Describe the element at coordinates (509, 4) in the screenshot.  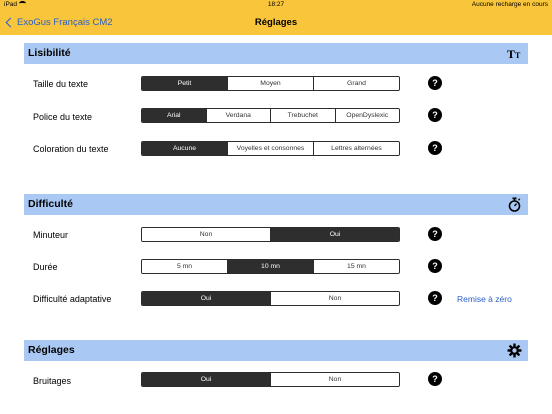
I see `charging-status: Aucune recharge en cours` at that location.